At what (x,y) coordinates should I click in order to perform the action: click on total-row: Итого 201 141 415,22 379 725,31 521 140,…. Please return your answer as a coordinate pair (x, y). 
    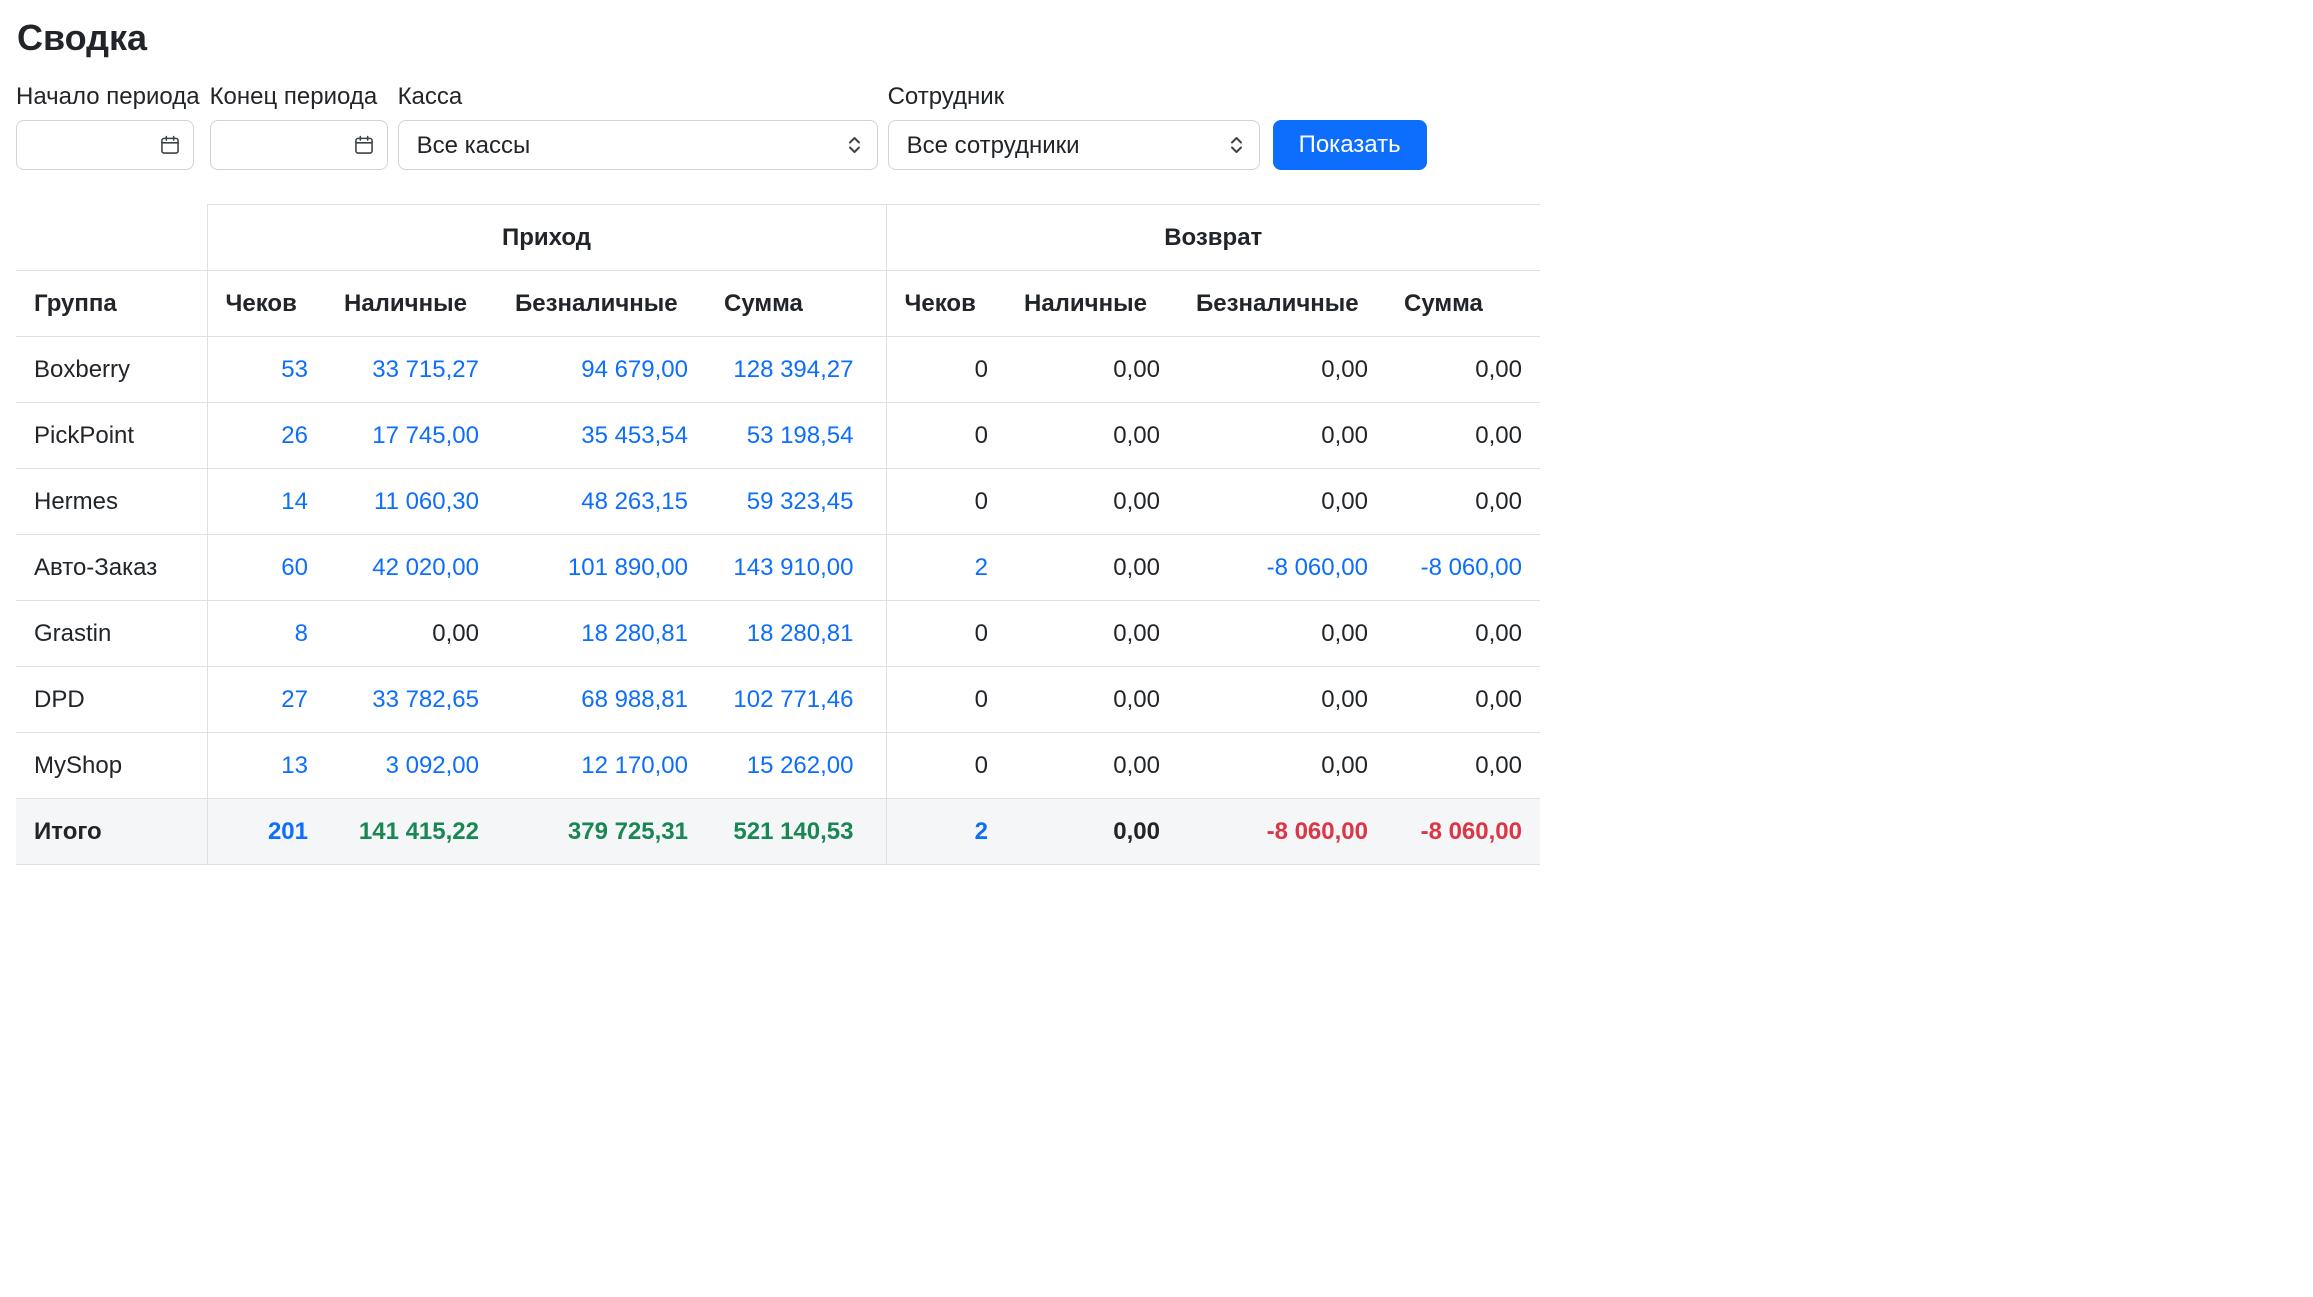
    Looking at the image, I should click on (778, 832).